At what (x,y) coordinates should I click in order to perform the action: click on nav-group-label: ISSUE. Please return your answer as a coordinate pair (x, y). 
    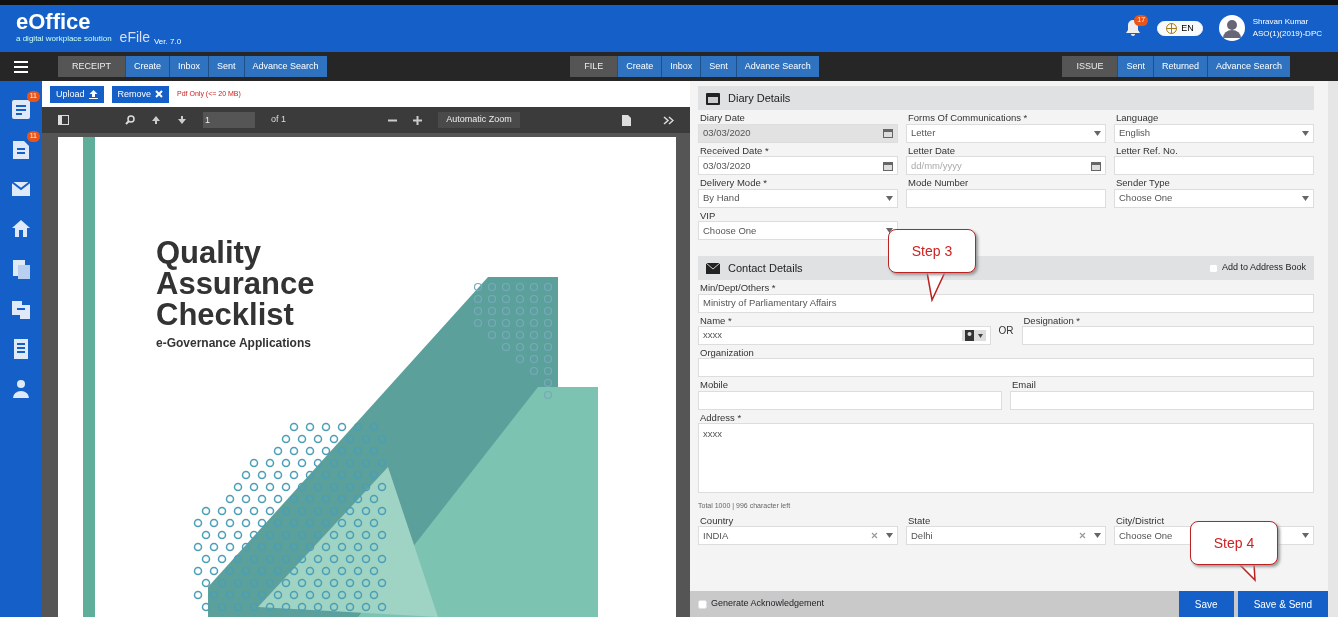
    Looking at the image, I should click on (1090, 66).